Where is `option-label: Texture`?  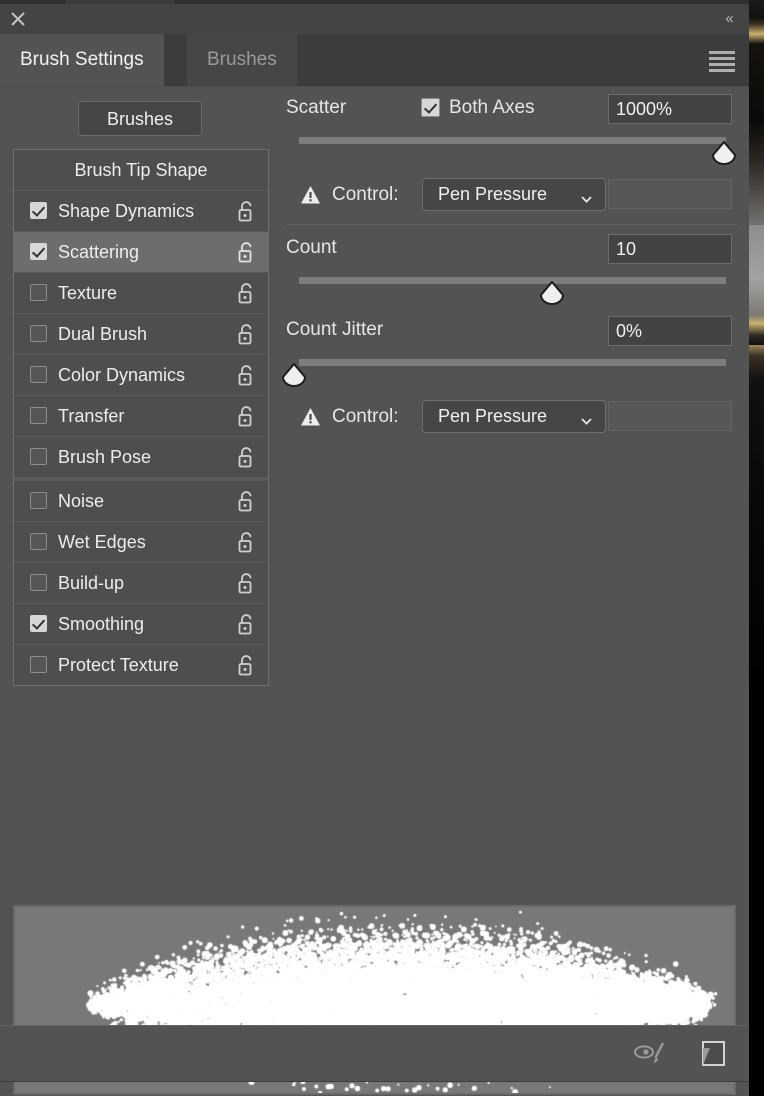 option-label: Texture is located at coordinates (88, 293).